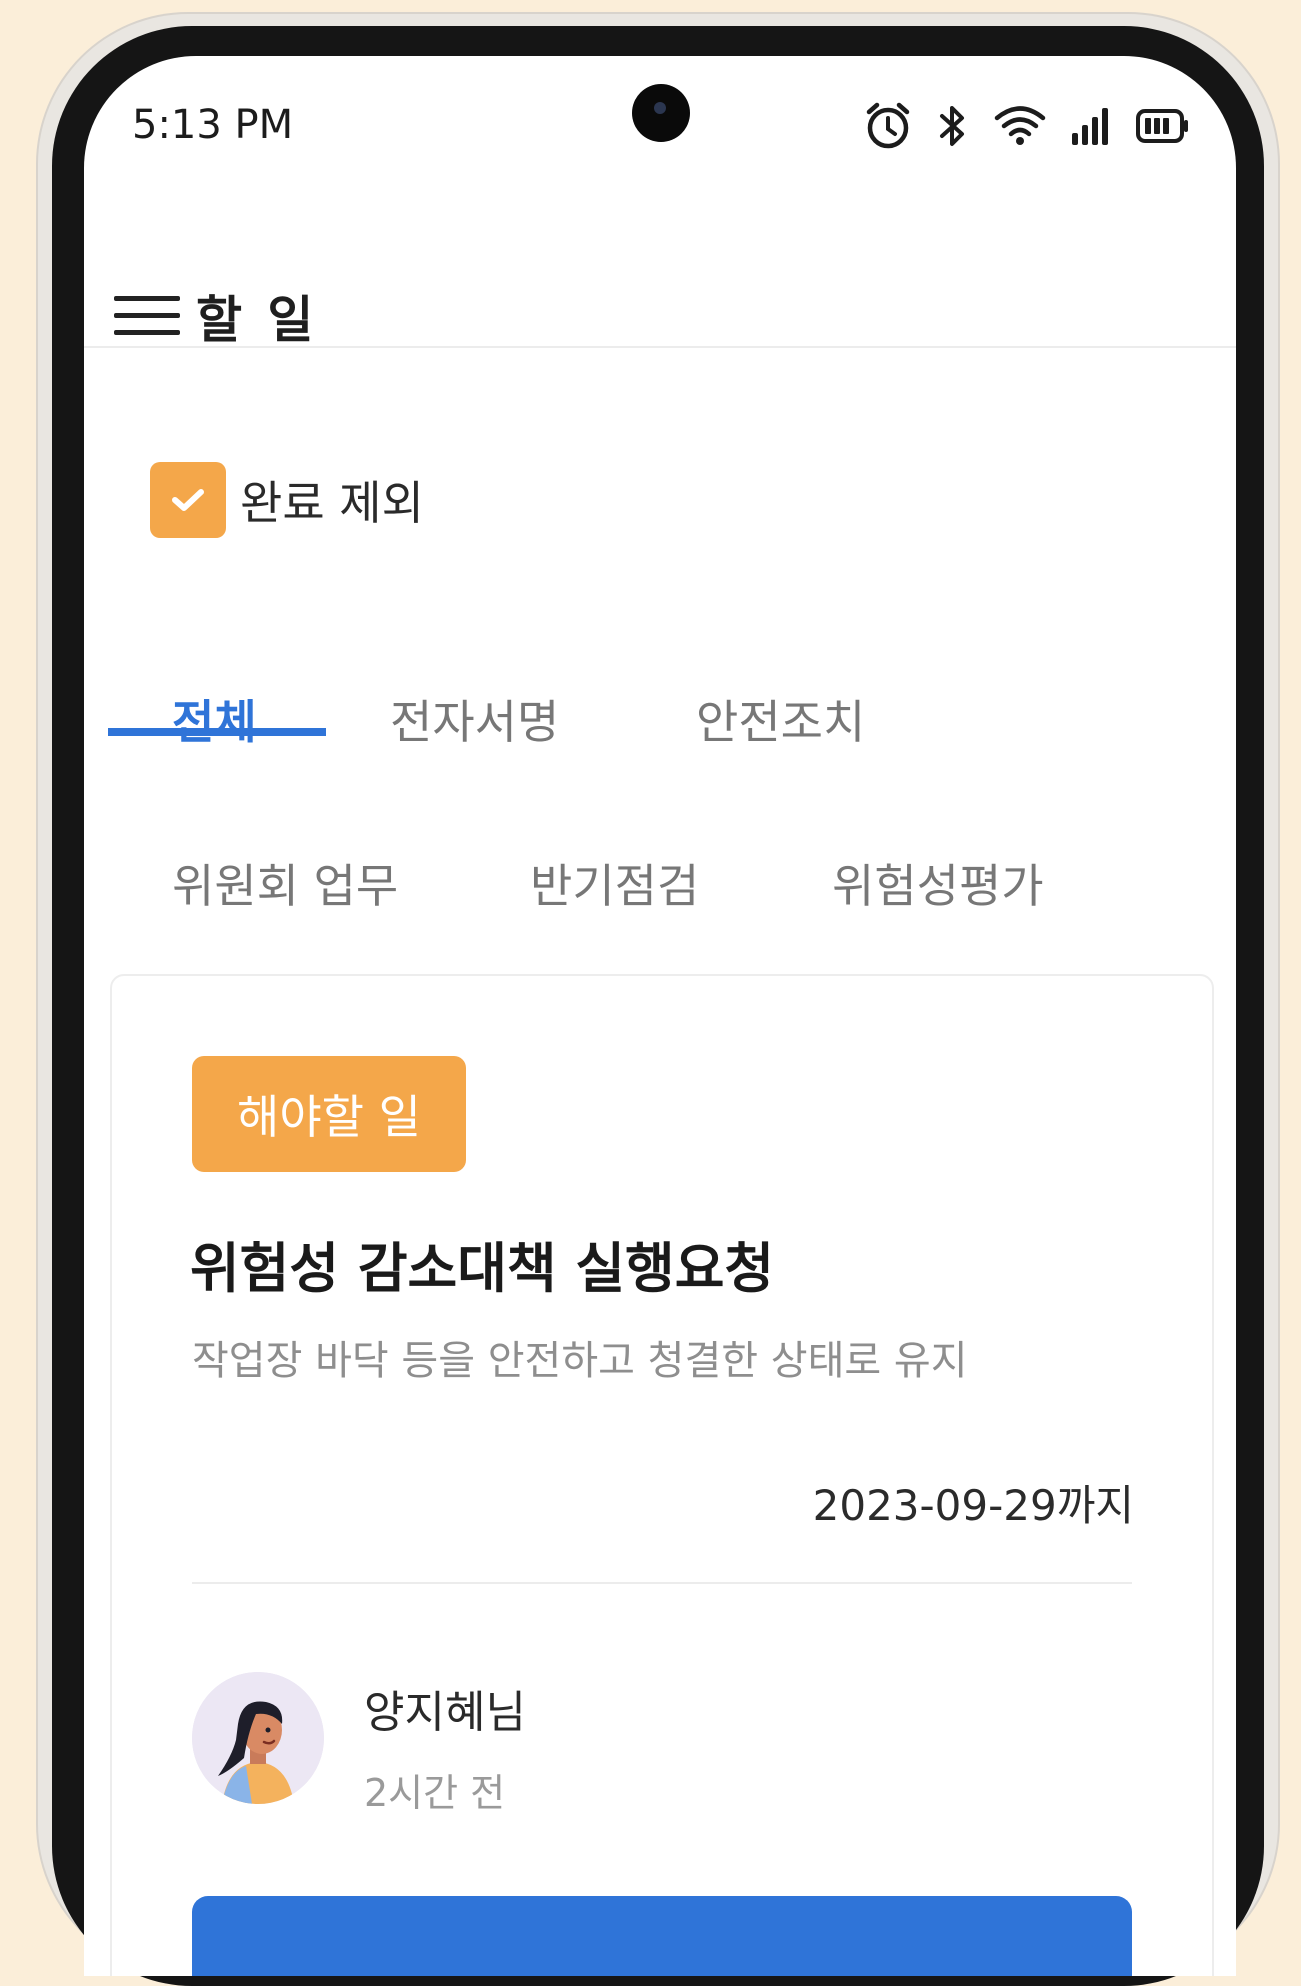 The image size is (1301, 1986). Describe the element at coordinates (474, 719) in the screenshot. I see `tab-e-signature: 전자서명` at that location.